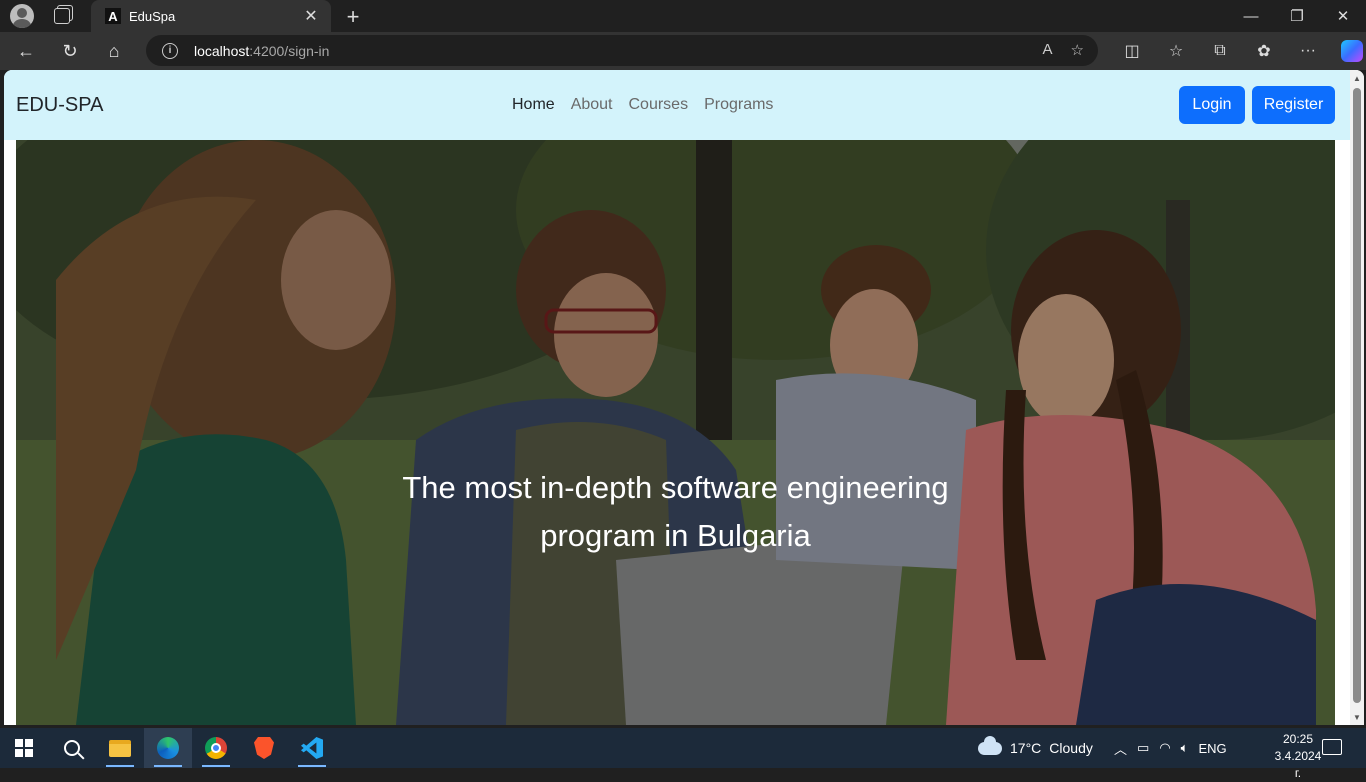 This screenshot has height=782, width=1366. What do you see at coordinates (1308, 51) in the screenshot?
I see `more-menu-icon: ···` at bounding box center [1308, 51].